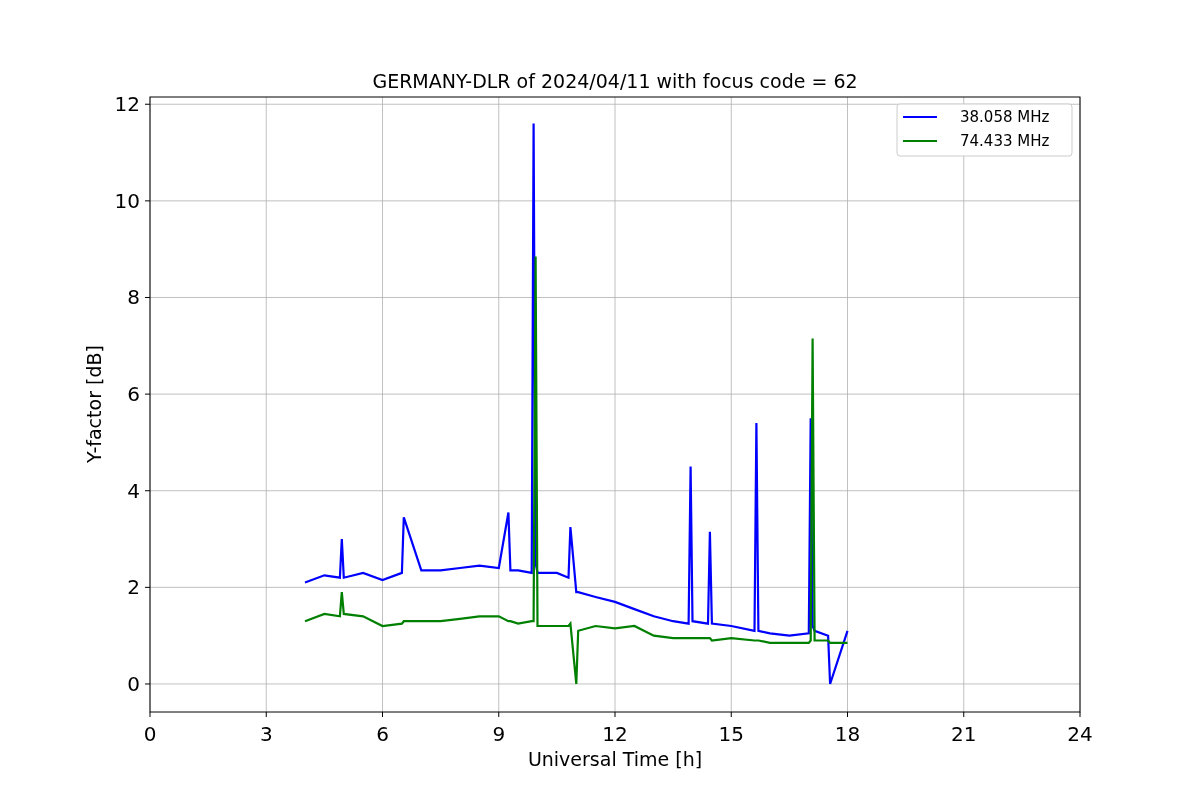 This screenshot has height=800, width=1200. Describe the element at coordinates (964, 734) in the screenshot. I see `x-tick-label: 21` at that location.